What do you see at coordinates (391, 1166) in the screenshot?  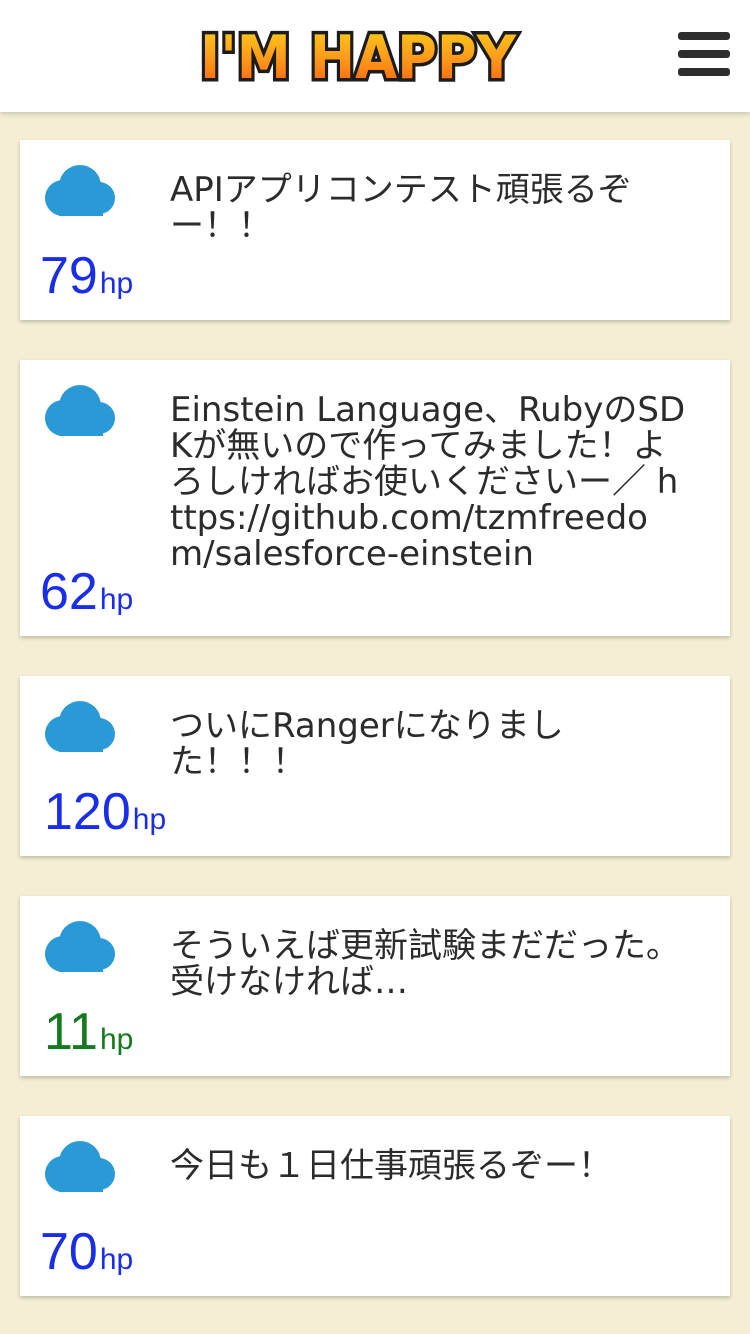 I see `post-text: 今日も１日仕事頑張るぞー！` at bounding box center [391, 1166].